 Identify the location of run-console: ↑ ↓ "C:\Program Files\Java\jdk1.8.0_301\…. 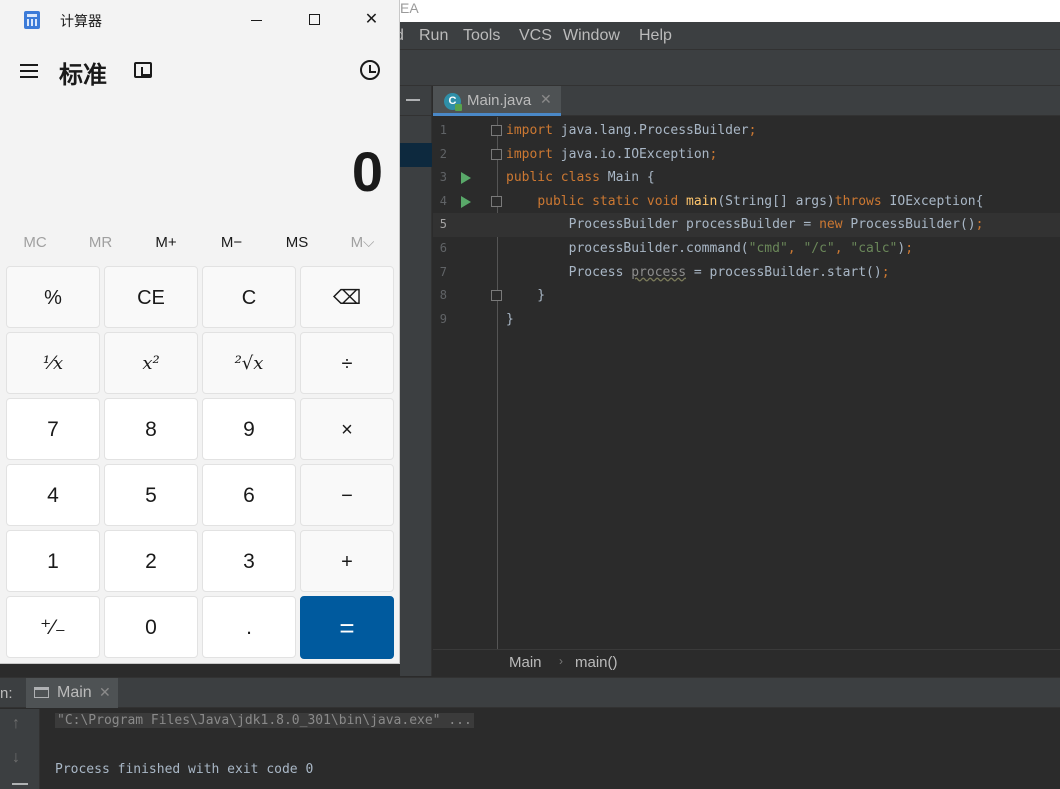
(530, 749).